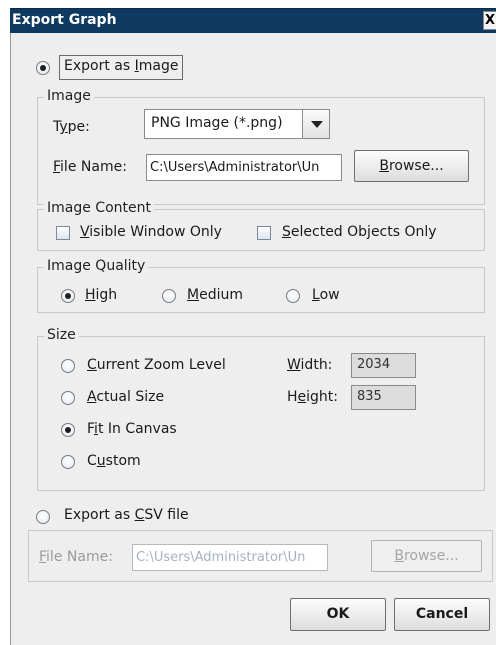 The height and width of the screenshot is (645, 496). What do you see at coordinates (230, 557) in the screenshot?
I see `csv-file-name-input: C:\Users\Administrator\Un` at bounding box center [230, 557].